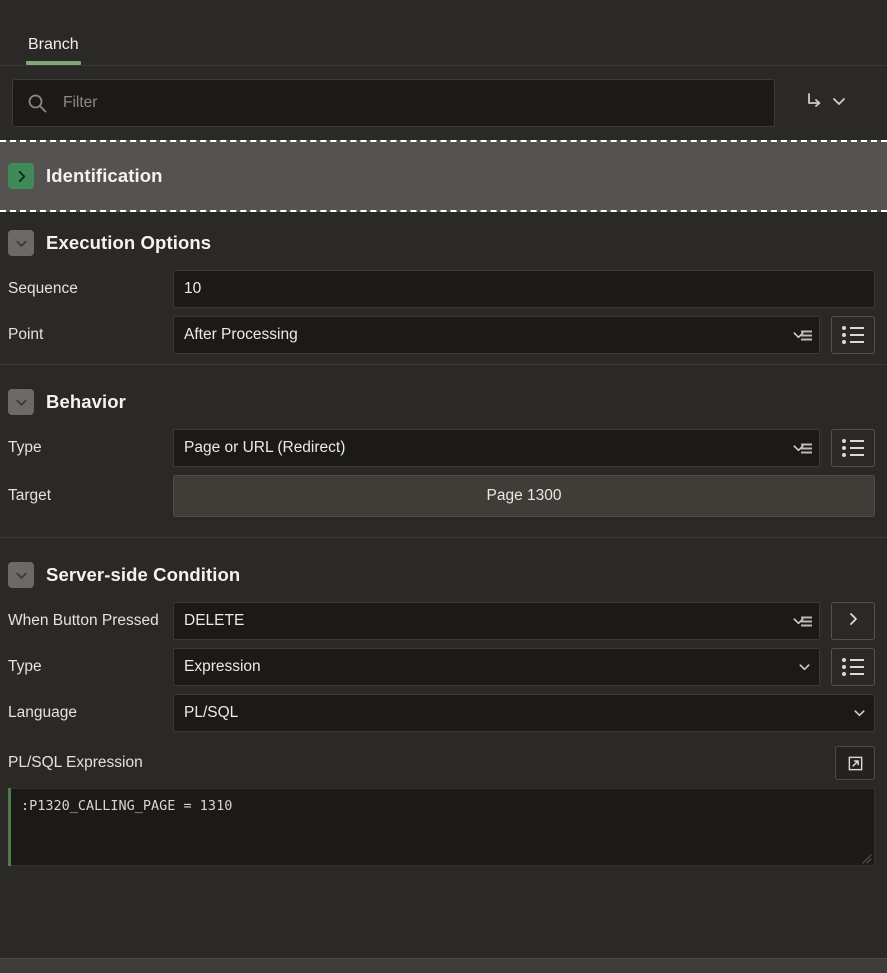  Describe the element at coordinates (104, 175) in the screenshot. I see `group-identification-title: Identification` at that location.